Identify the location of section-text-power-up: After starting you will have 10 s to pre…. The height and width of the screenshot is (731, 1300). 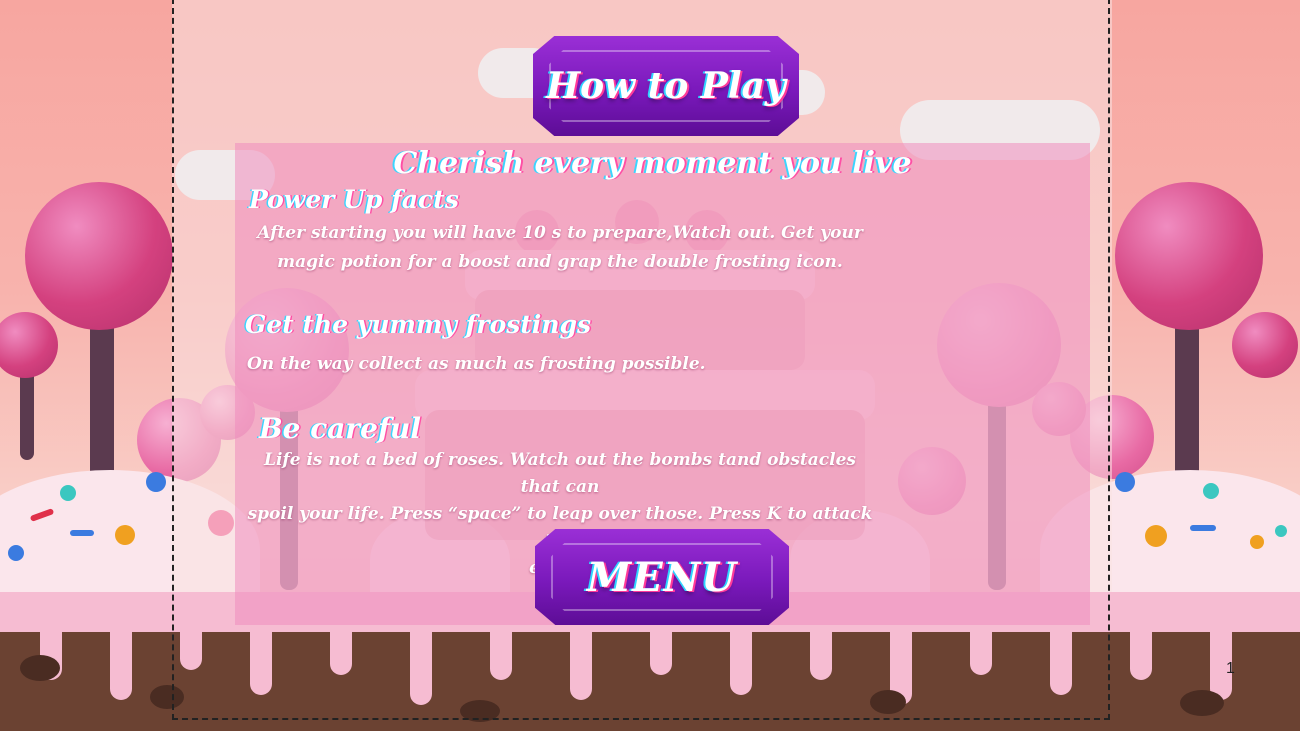
(560, 248).